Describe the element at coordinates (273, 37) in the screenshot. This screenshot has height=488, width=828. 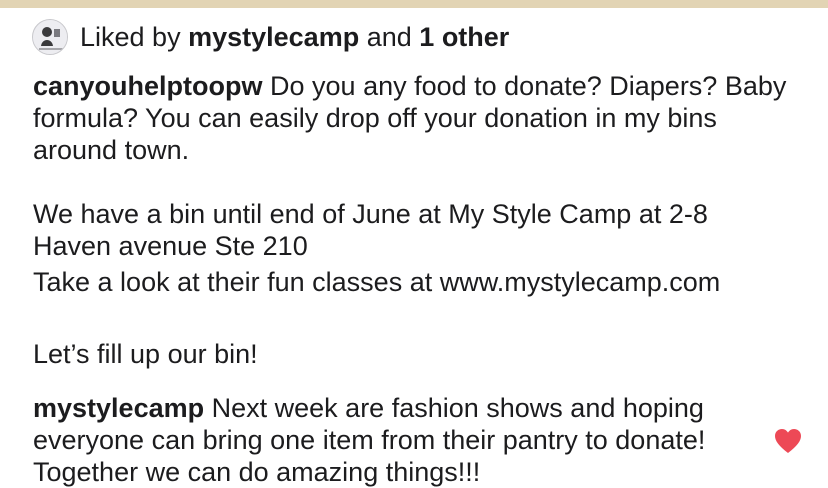
I see `liker-username: mystylecamp` at that location.